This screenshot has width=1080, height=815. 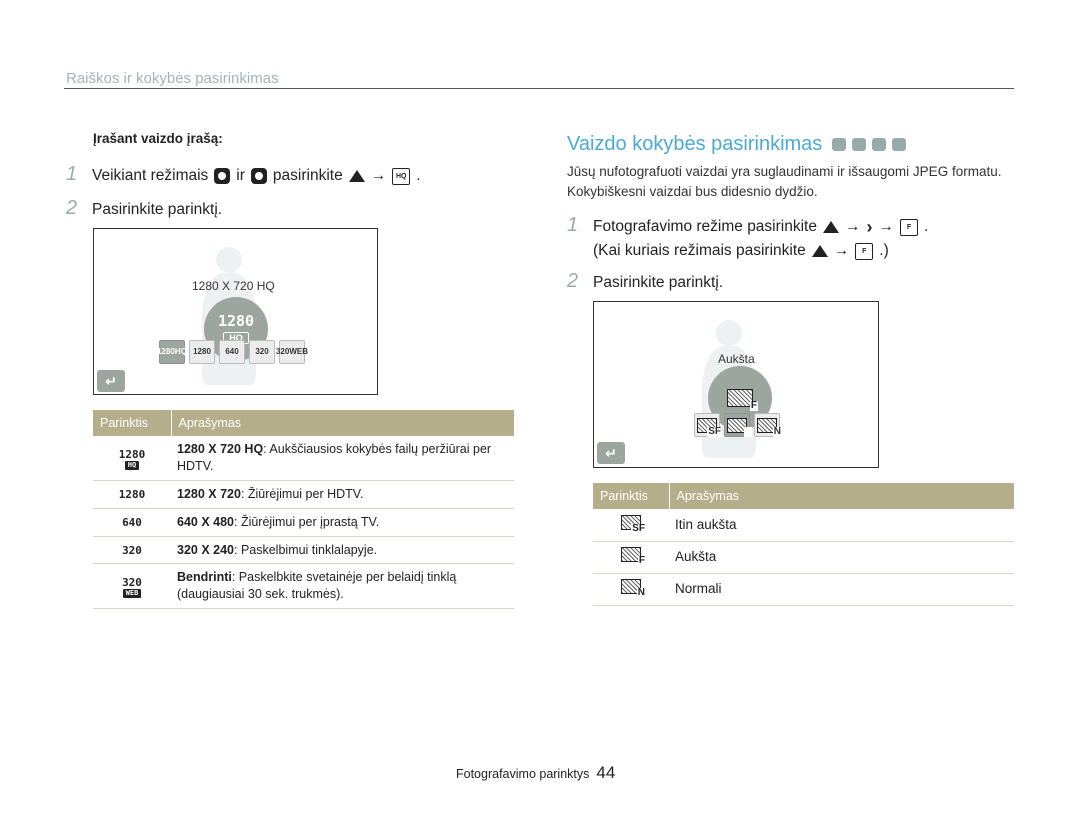 What do you see at coordinates (708, 425) in the screenshot?
I see `option-super-fine: SF` at bounding box center [708, 425].